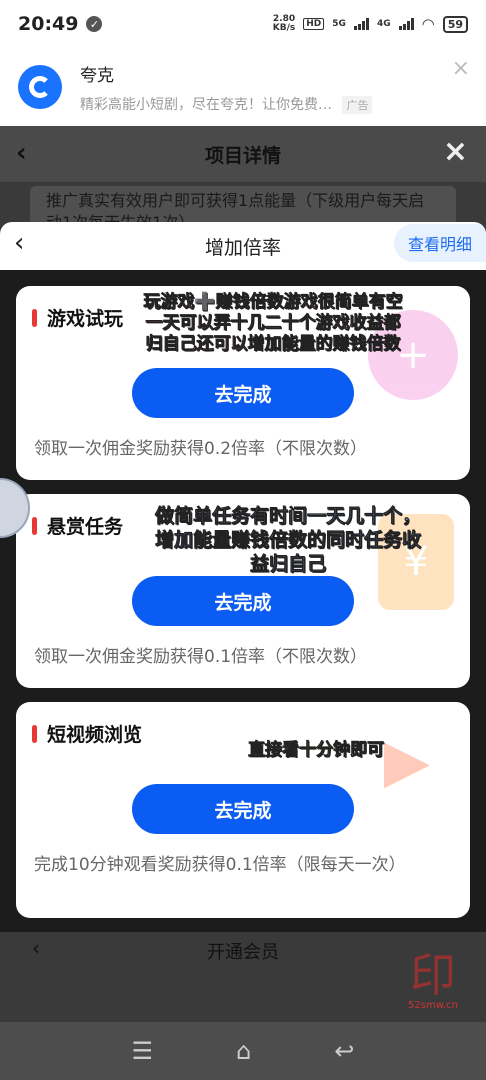  I want to click on chevron-left-icon: ‹, so click(21, 153).